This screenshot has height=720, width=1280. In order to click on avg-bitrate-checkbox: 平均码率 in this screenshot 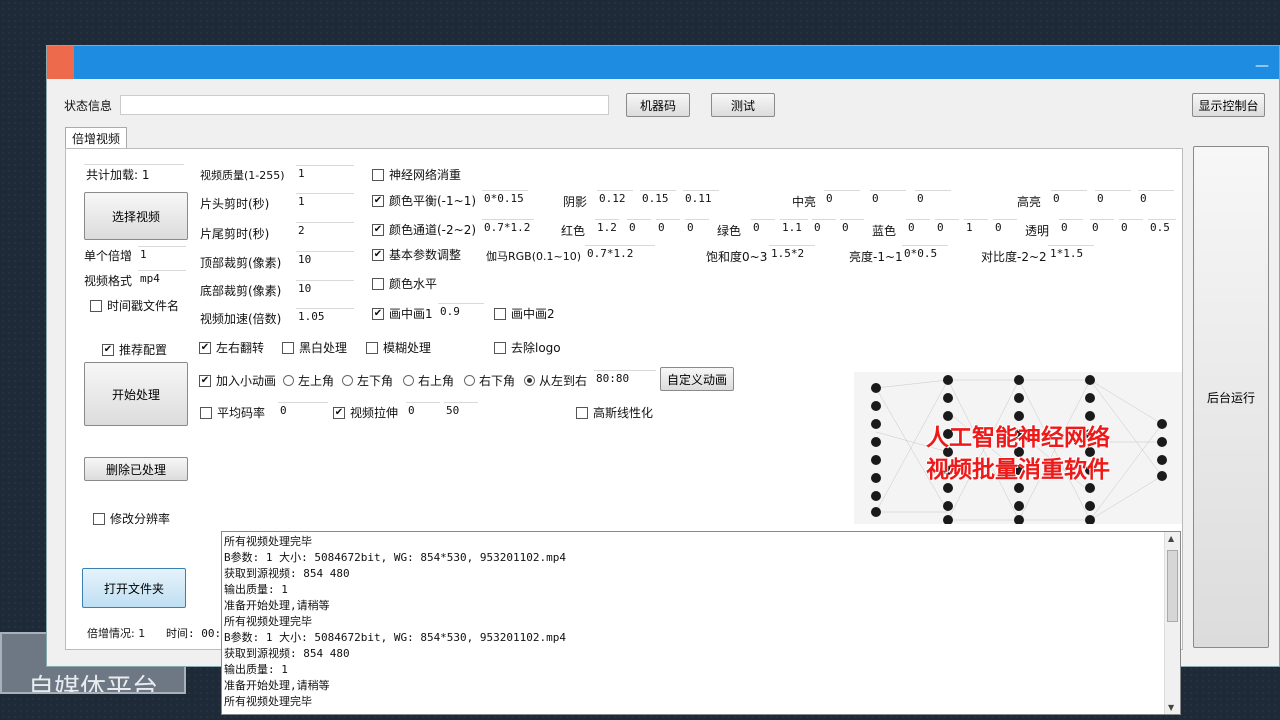, I will do `click(232, 412)`.